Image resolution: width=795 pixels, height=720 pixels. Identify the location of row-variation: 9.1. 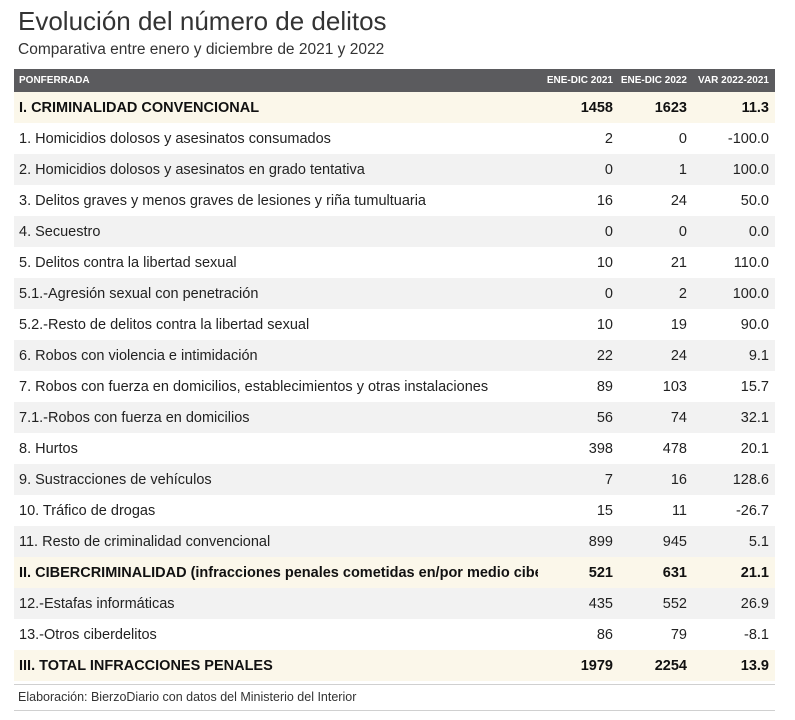
(758, 355).